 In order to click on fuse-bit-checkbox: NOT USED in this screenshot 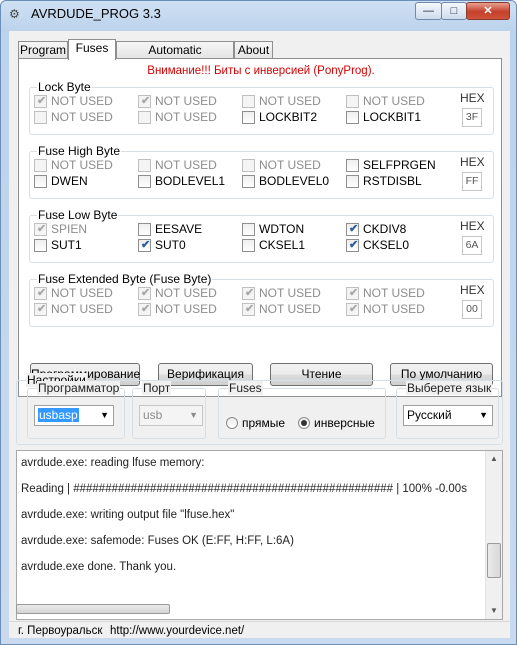, I will do `click(281, 165)`.